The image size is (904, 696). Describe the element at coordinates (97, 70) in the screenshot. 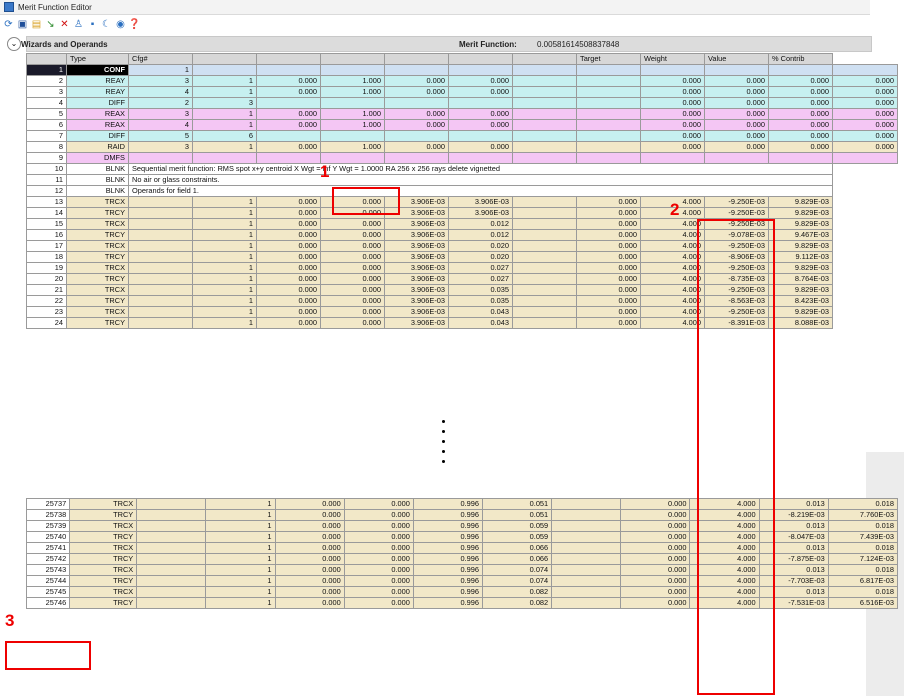

I see `operand-type: CONF` at that location.